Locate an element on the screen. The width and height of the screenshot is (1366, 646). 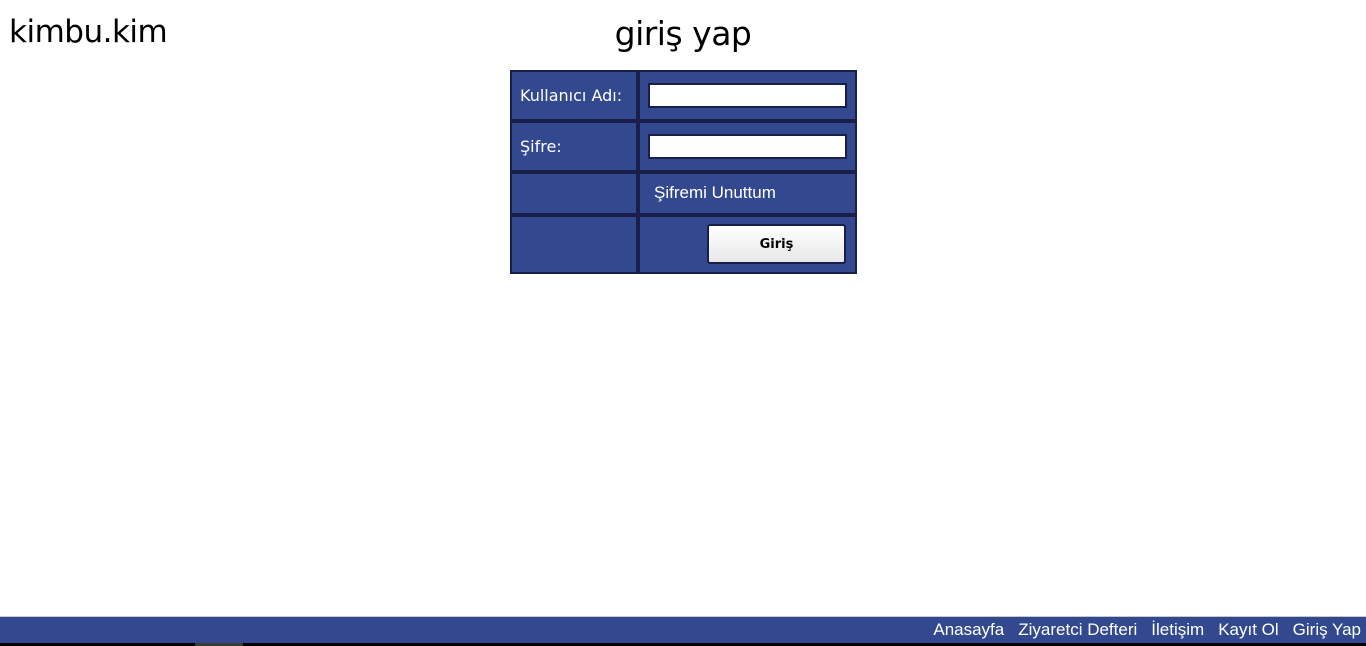
login-button: Giriş is located at coordinates (776, 244).